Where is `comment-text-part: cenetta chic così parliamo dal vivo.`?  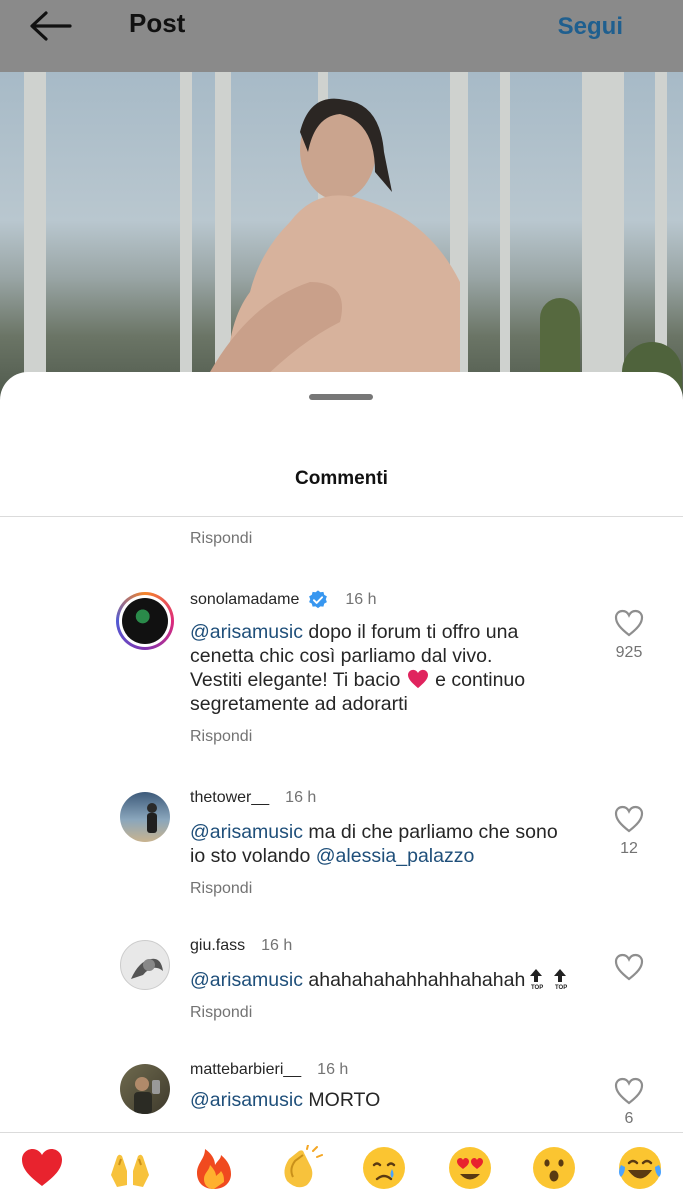
comment-text-part: cenetta chic così parliamo dal vivo. is located at coordinates (341, 656).